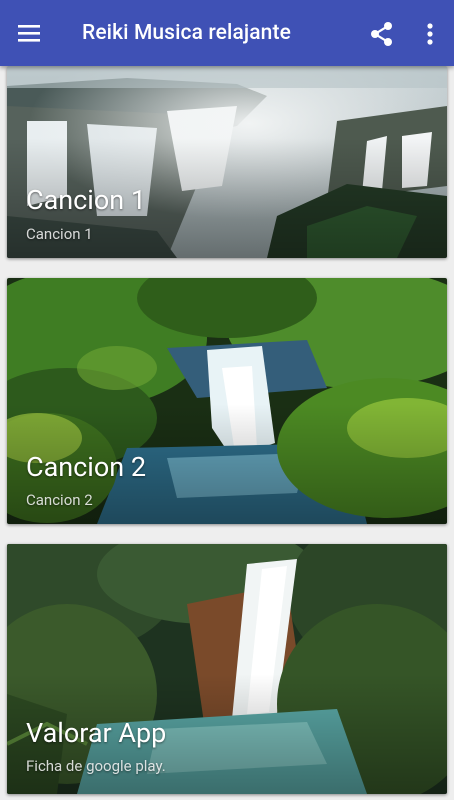 Image resolution: width=454 pixels, height=800 pixels. What do you see at coordinates (96, 766) in the screenshot?
I see `card-subtitle: Ficha de google play.` at bounding box center [96, 766].